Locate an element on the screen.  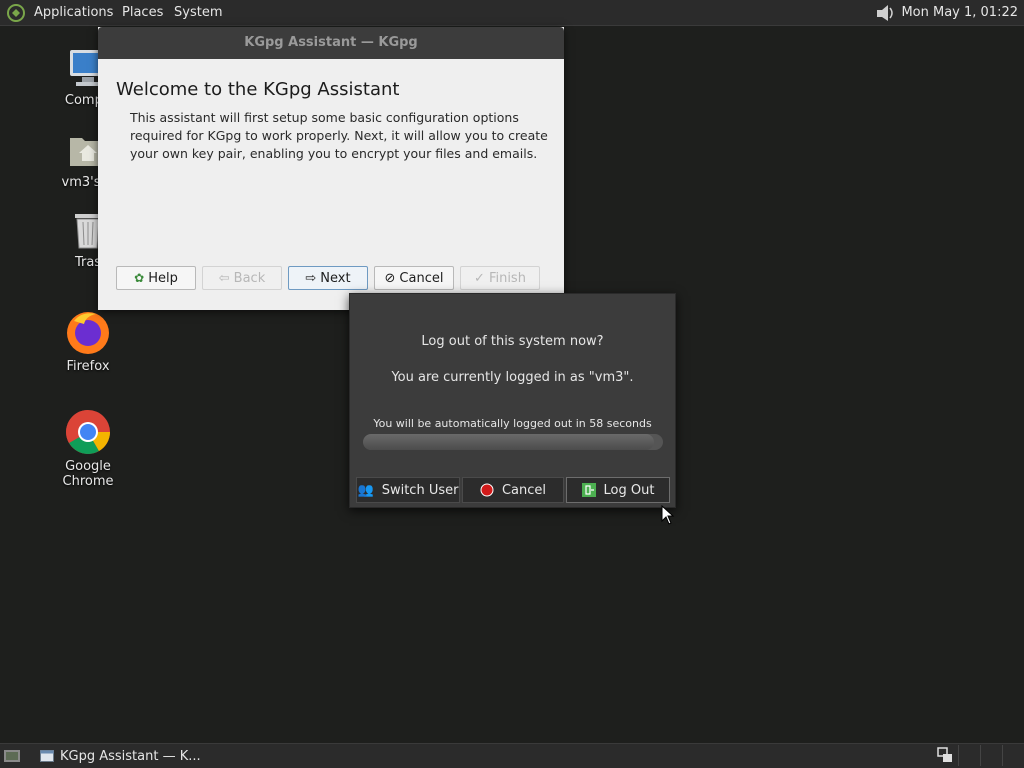
back-button-label: Back is located at coordinates (249, 278).